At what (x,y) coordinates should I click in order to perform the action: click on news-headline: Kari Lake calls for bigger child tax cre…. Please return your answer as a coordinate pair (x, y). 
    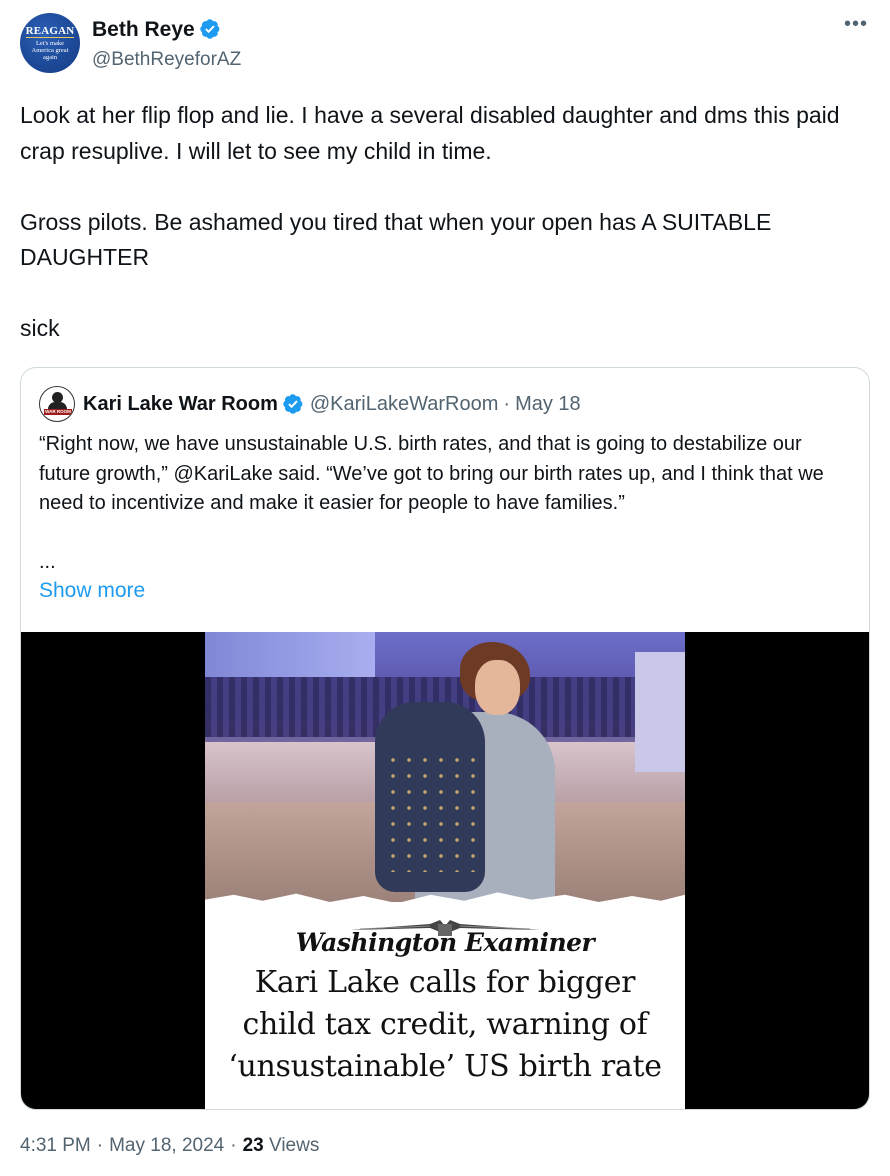
    Looking at the image, I should click on (445, 1025).